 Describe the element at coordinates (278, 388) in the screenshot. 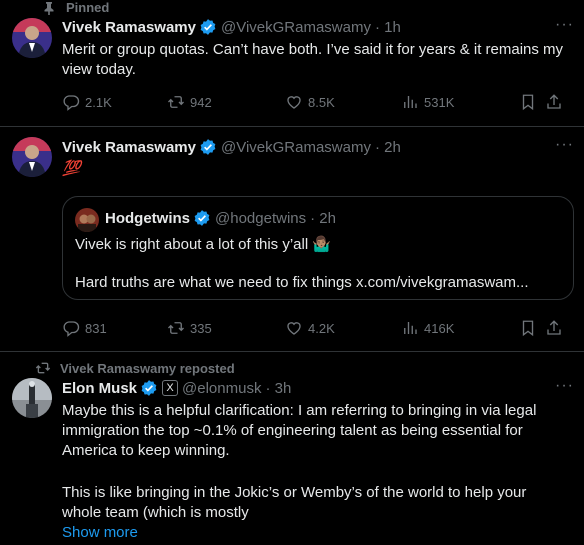

I see `tweet-time: · 3h` at that location.